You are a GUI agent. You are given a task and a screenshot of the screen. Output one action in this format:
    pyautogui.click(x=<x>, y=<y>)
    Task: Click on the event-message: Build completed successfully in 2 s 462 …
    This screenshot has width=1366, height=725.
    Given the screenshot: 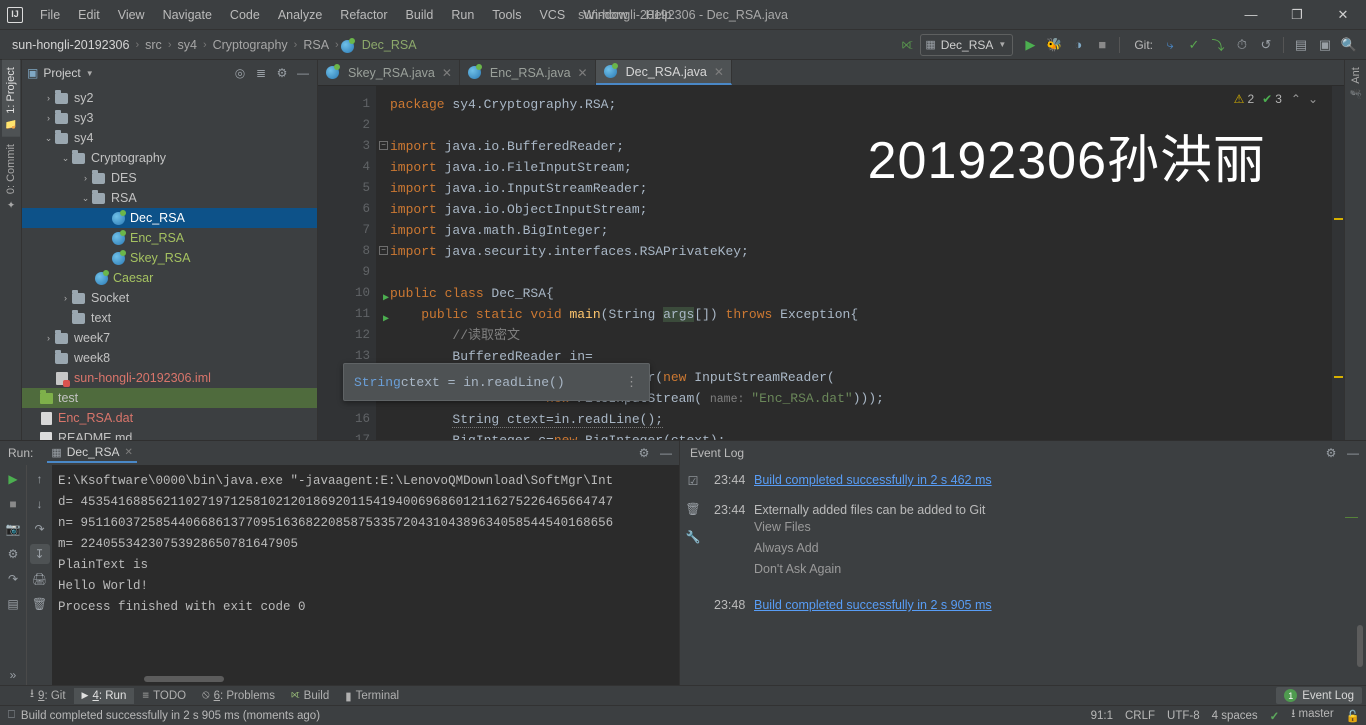 What is the action you would take?
    pyautogui.click(x=873, y=480)
    